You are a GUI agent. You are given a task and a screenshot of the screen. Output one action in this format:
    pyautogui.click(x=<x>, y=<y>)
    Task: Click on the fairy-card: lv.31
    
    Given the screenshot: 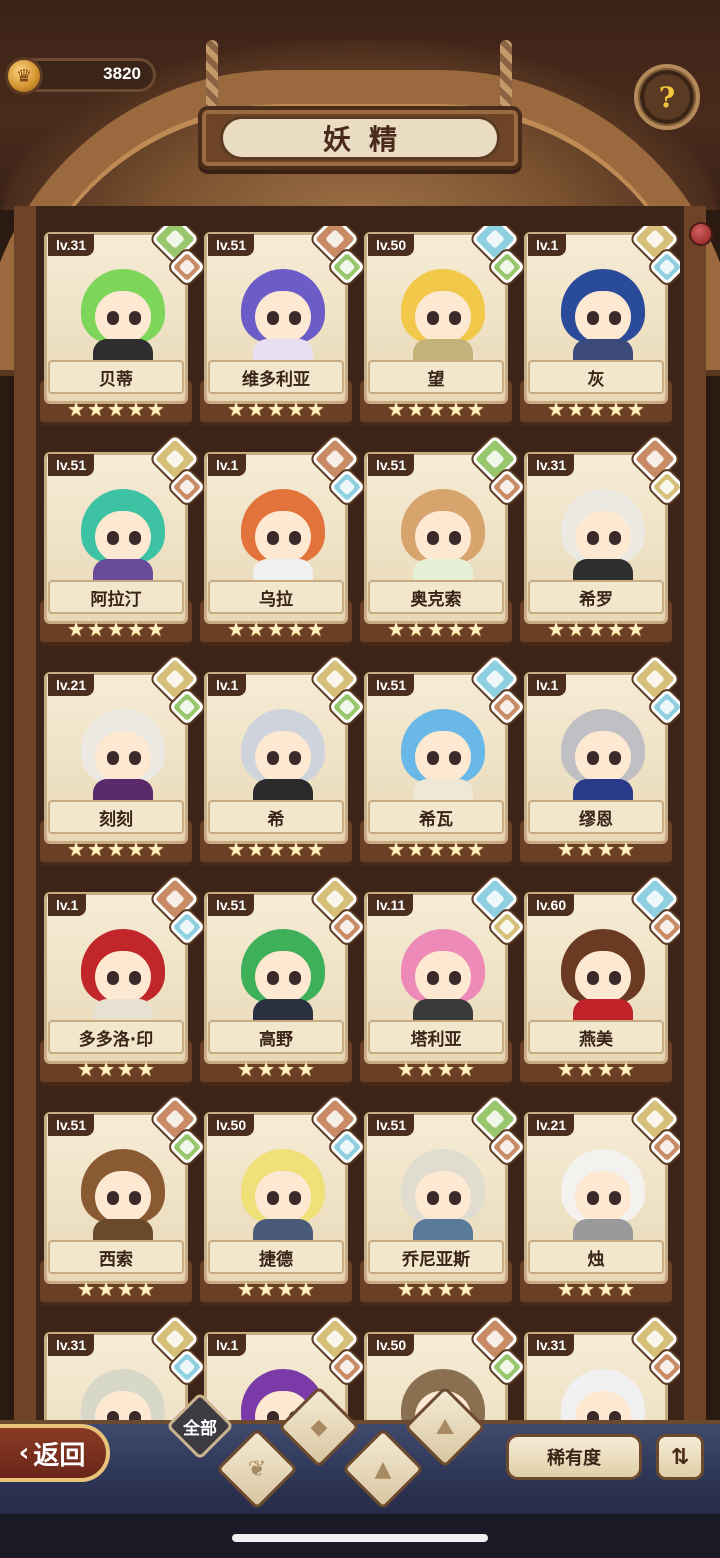 What is the action you would take?
    pyautogui.click(x=600, y=1370)
    